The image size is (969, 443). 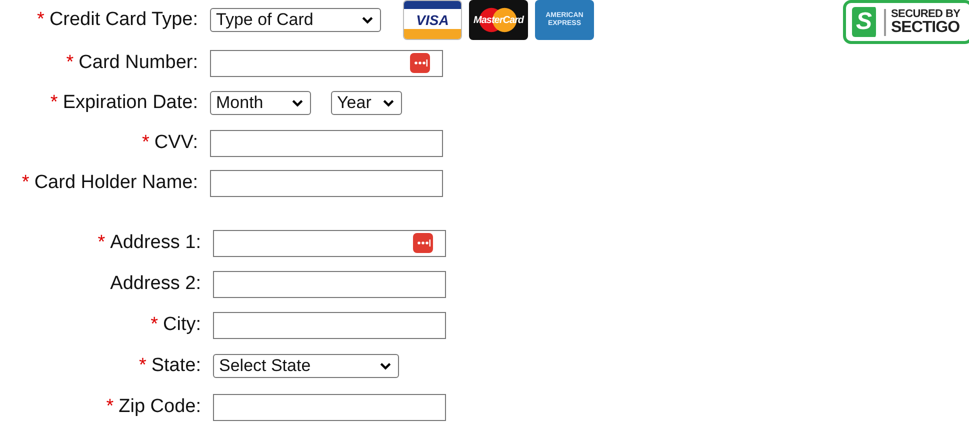 I want to click on field-label: State:, so click(x=176, y=365).